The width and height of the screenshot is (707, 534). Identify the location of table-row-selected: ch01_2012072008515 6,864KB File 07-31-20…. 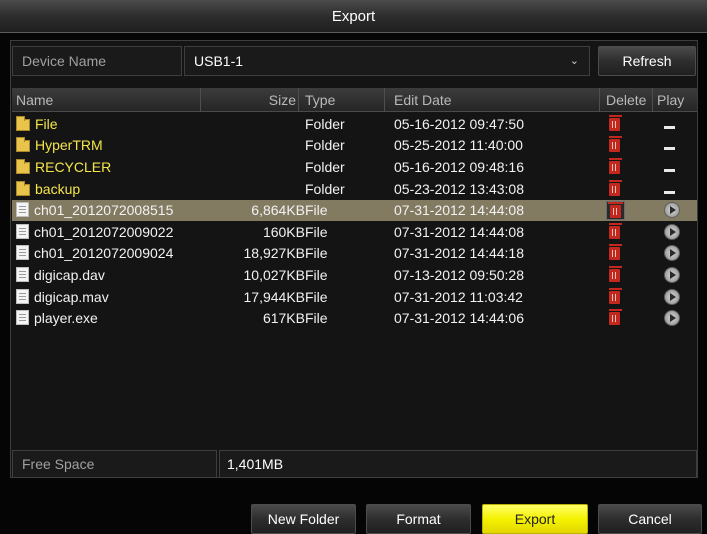
(354, 210).